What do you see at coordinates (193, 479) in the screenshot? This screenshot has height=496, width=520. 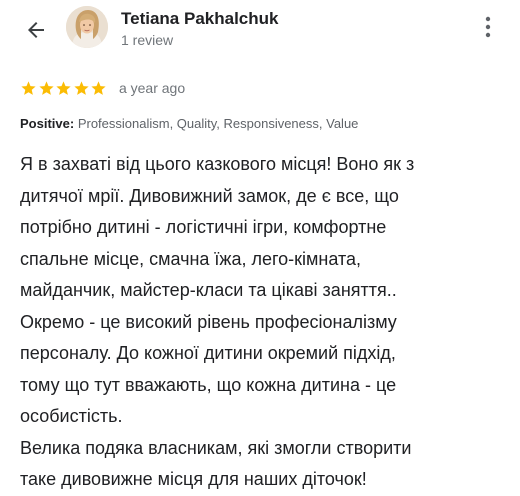 I see `review-text-line: таке дивовижне місця для наших діточок!` at bounding box center [193, 479].